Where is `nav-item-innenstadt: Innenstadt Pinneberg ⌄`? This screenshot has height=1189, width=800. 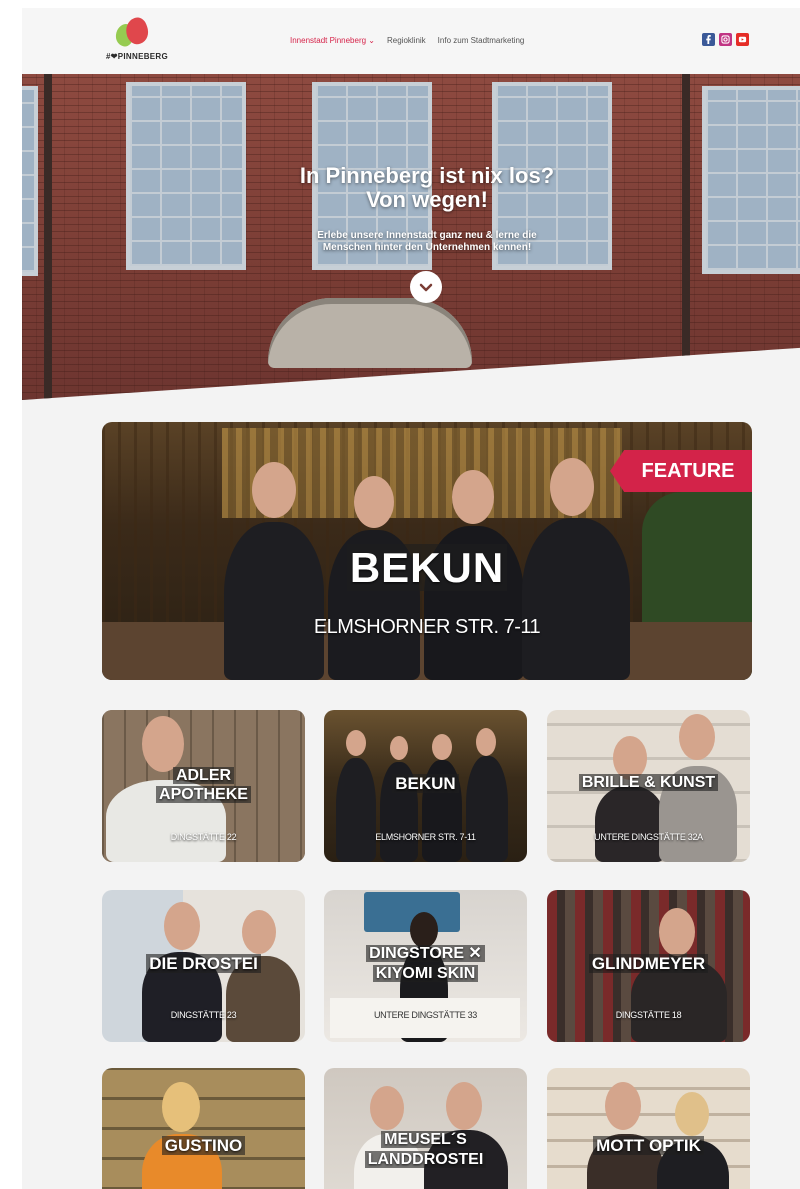
nav-item-innenstadt: Innenstadt Pinneberg ⌄ is located at coordinates (332, 40).